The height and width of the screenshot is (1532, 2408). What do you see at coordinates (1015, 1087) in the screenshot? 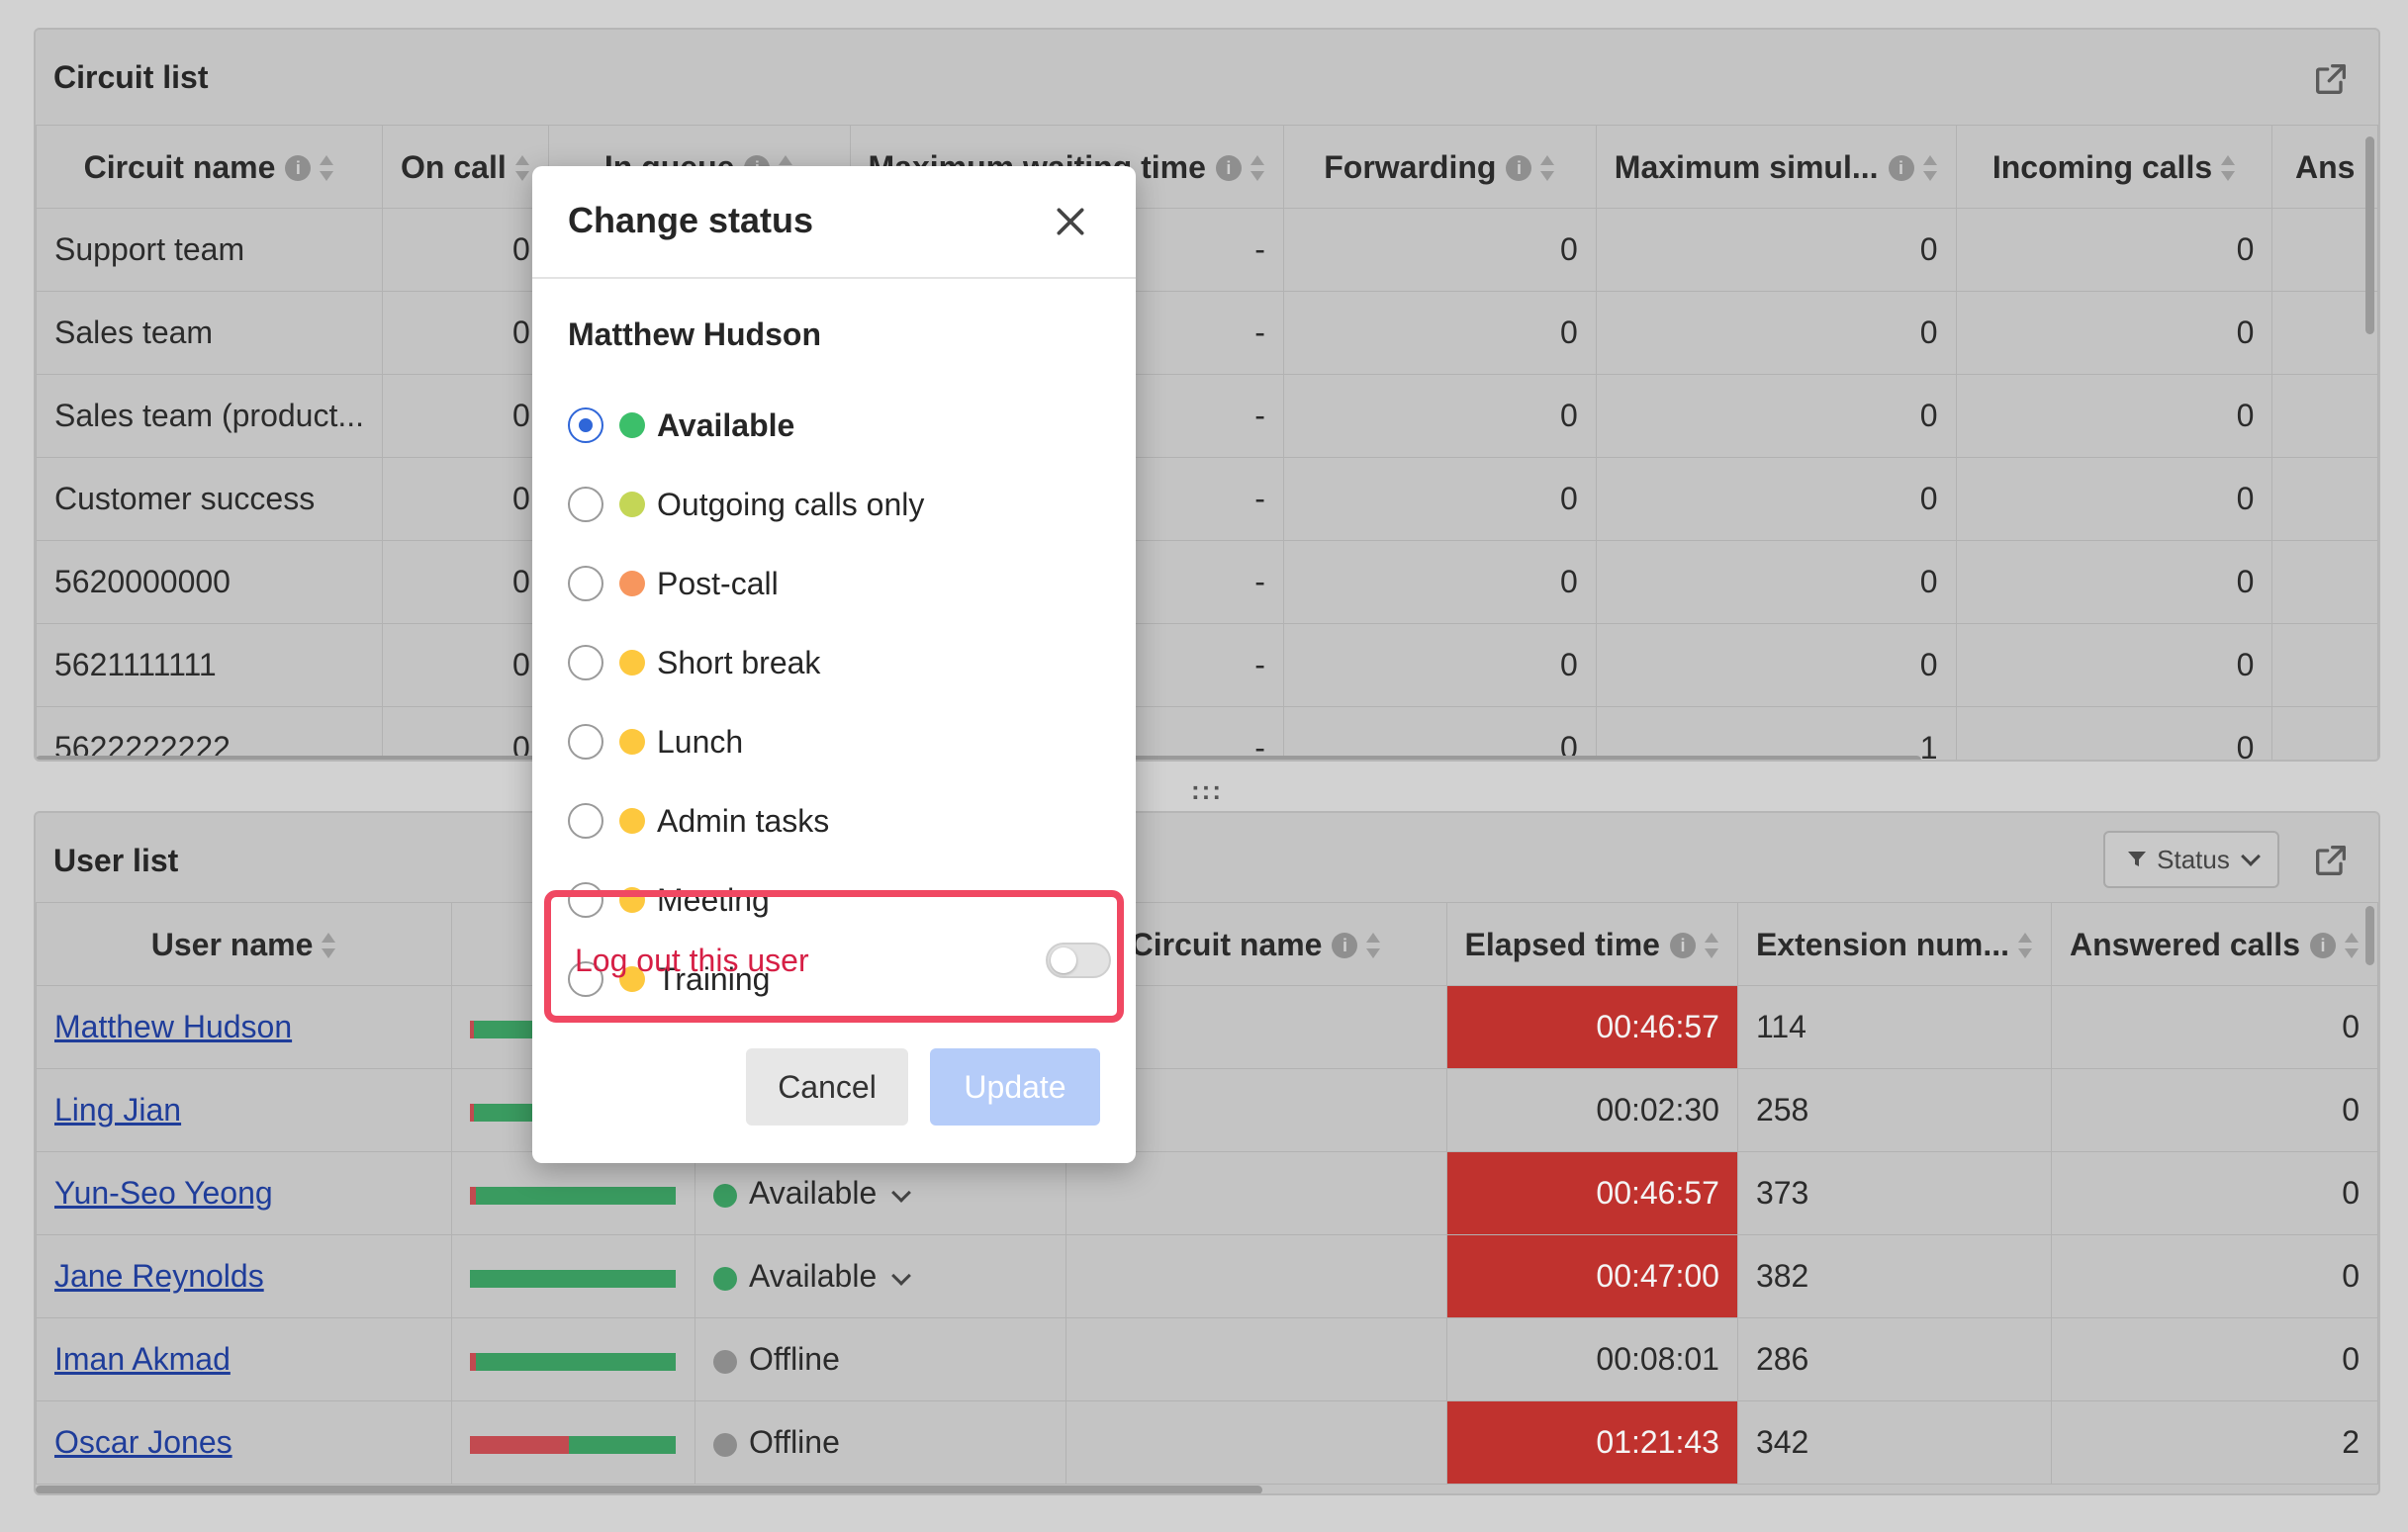
I see `update-button: Update` at bounding box center [1015, 1087].